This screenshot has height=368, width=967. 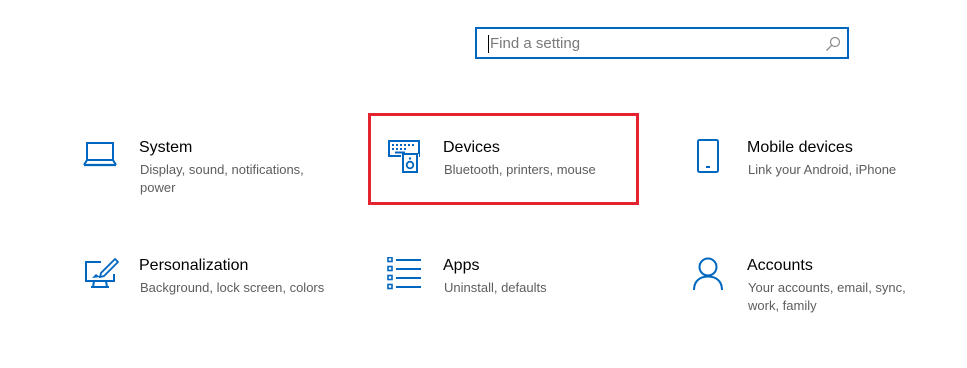 What do you see at coordinates (488, 44) in the screenshot?
I see `text-caret` at bounding box center [488, 44].